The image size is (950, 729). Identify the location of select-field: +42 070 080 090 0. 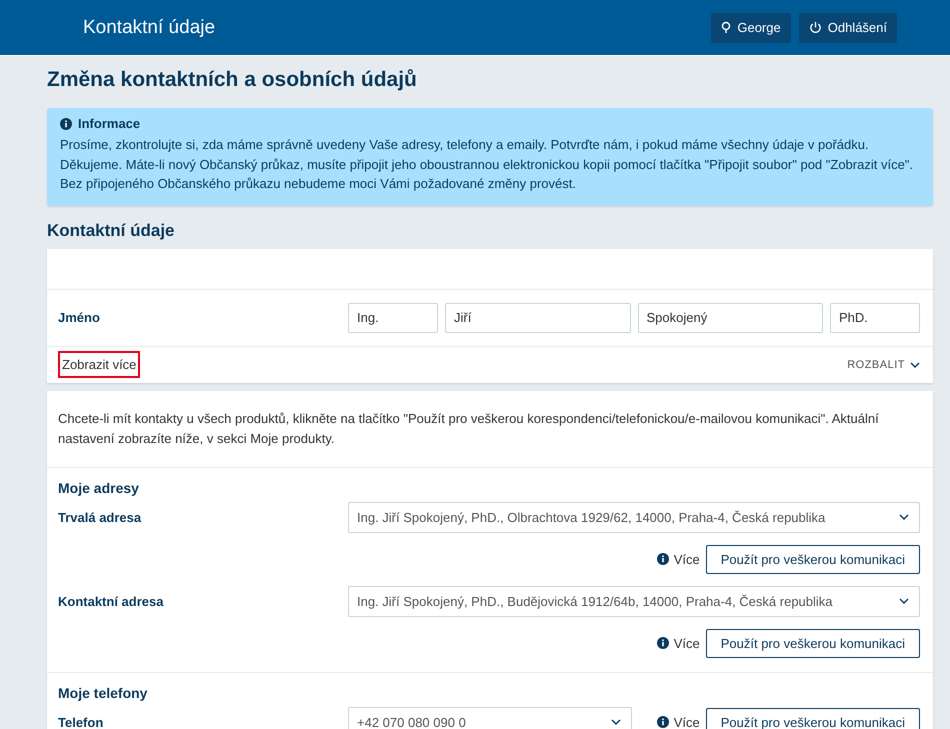
(490, 717).